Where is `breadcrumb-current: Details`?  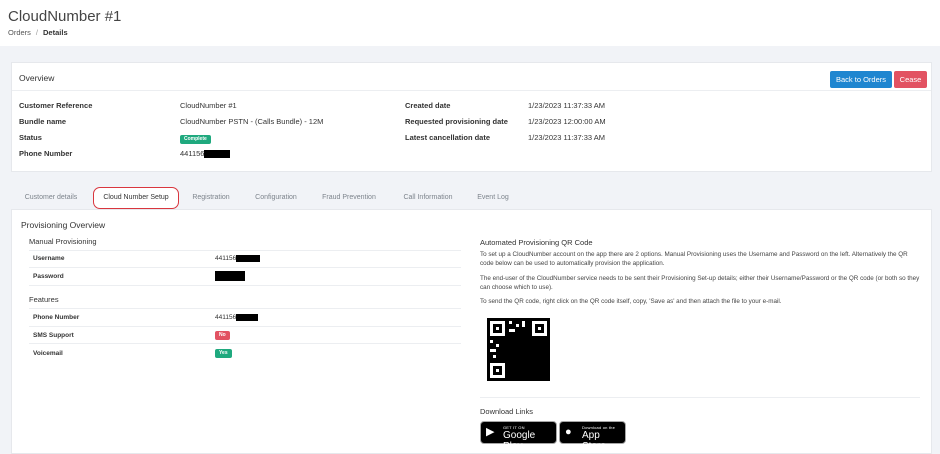
breadcrumb-current: Details is located at coordinates (55, 32).